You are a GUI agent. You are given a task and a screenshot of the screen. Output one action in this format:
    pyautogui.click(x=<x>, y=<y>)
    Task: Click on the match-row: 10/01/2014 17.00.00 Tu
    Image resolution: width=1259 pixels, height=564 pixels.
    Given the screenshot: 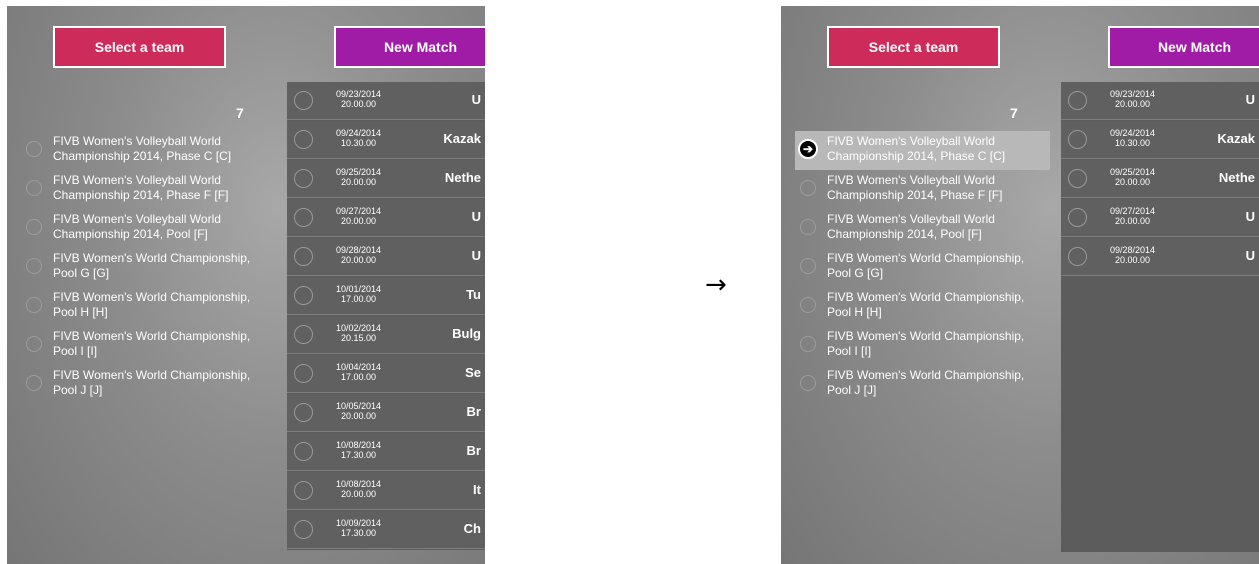 What is the action you would take?
    pyautogui.click(x=386, y=296)
    